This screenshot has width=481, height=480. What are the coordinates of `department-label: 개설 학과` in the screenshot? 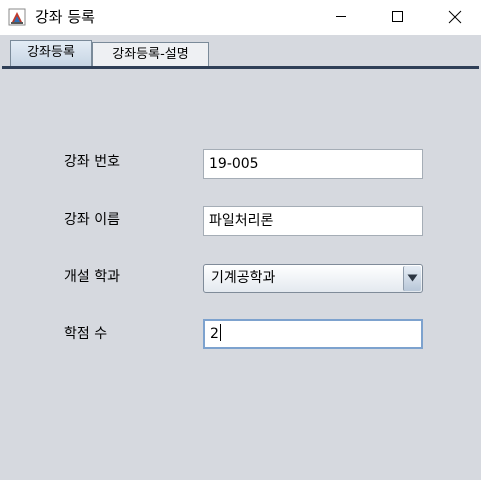 It's located at (92, 277).